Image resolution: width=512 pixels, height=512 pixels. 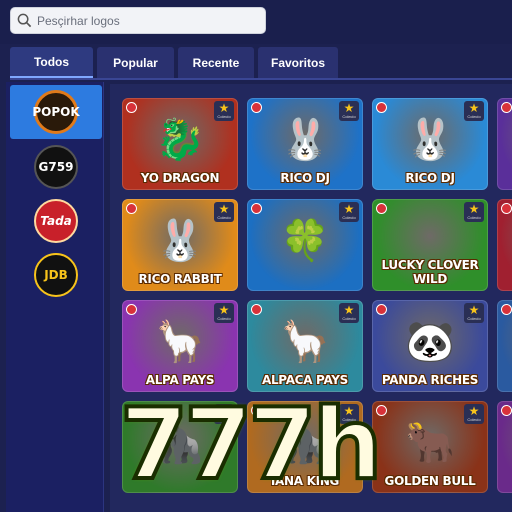 I want to click on popok-logo: POPOK, so click(x=56, y=112).